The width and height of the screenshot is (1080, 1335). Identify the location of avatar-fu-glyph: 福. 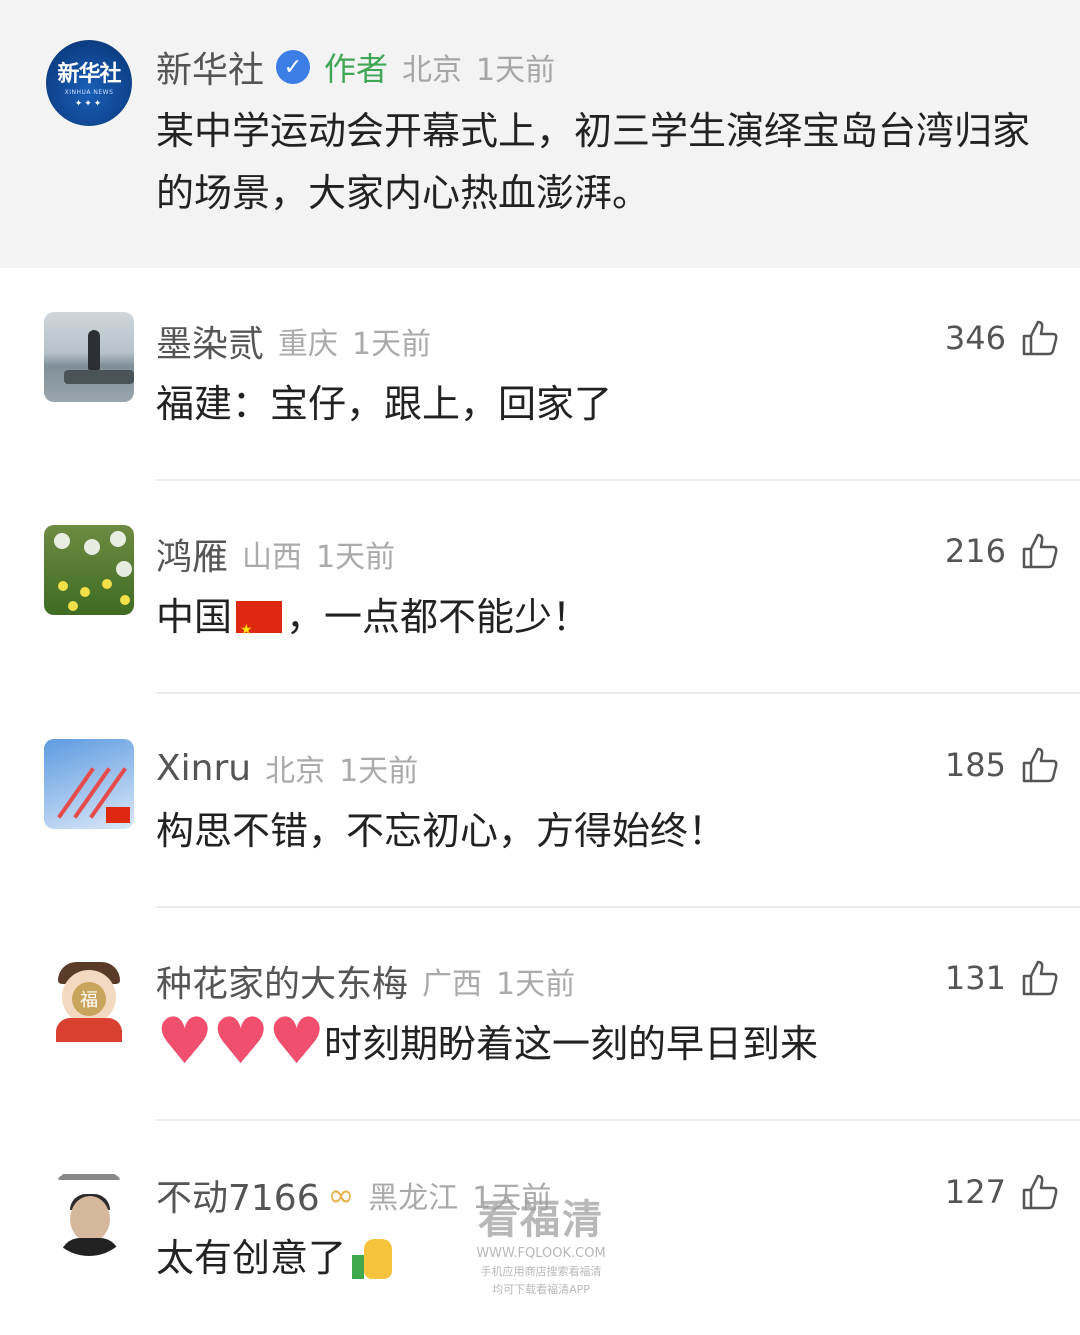
(89, 999).